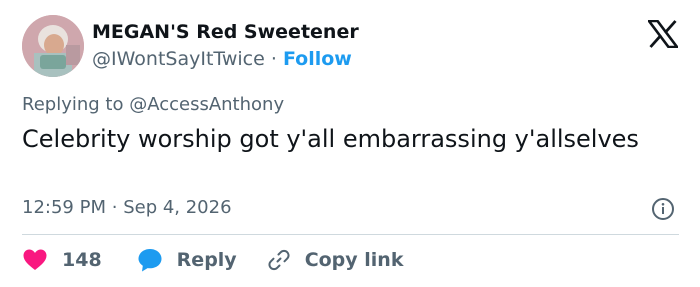 Image resolution: width=700 pixels, height=287 pixels. What do you see at coordinates (53, 46) in the screenshot?
I see `avatar` at bounding box center [53, 46].